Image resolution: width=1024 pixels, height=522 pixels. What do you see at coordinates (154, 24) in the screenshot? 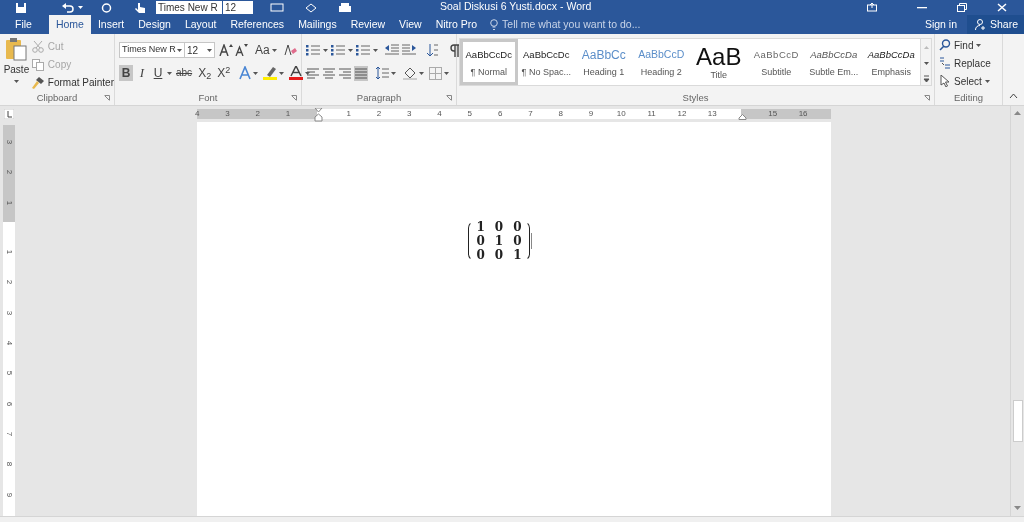
I see `menu-tab: Design` at bounding box center [154, 24].